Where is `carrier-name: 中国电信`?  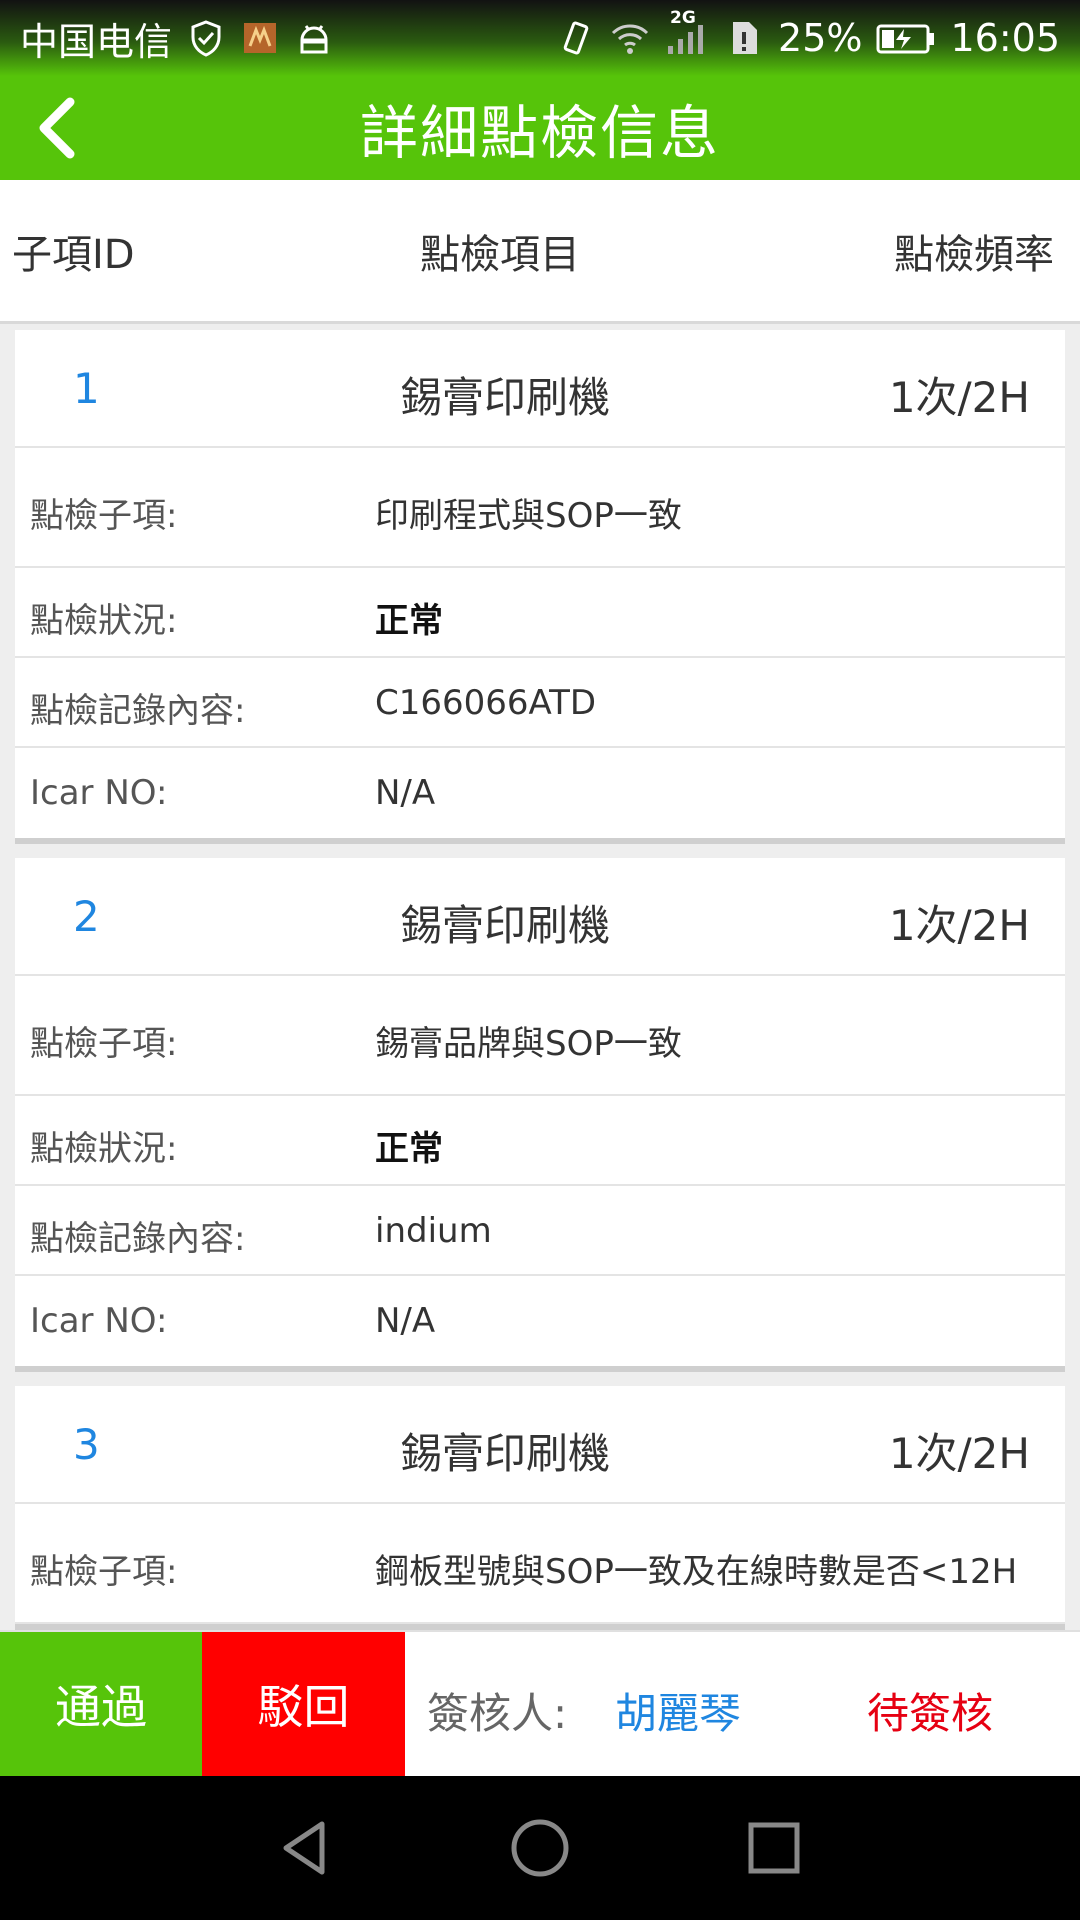 carrier-name: 中国电信 is located at coordinates (96, 41).